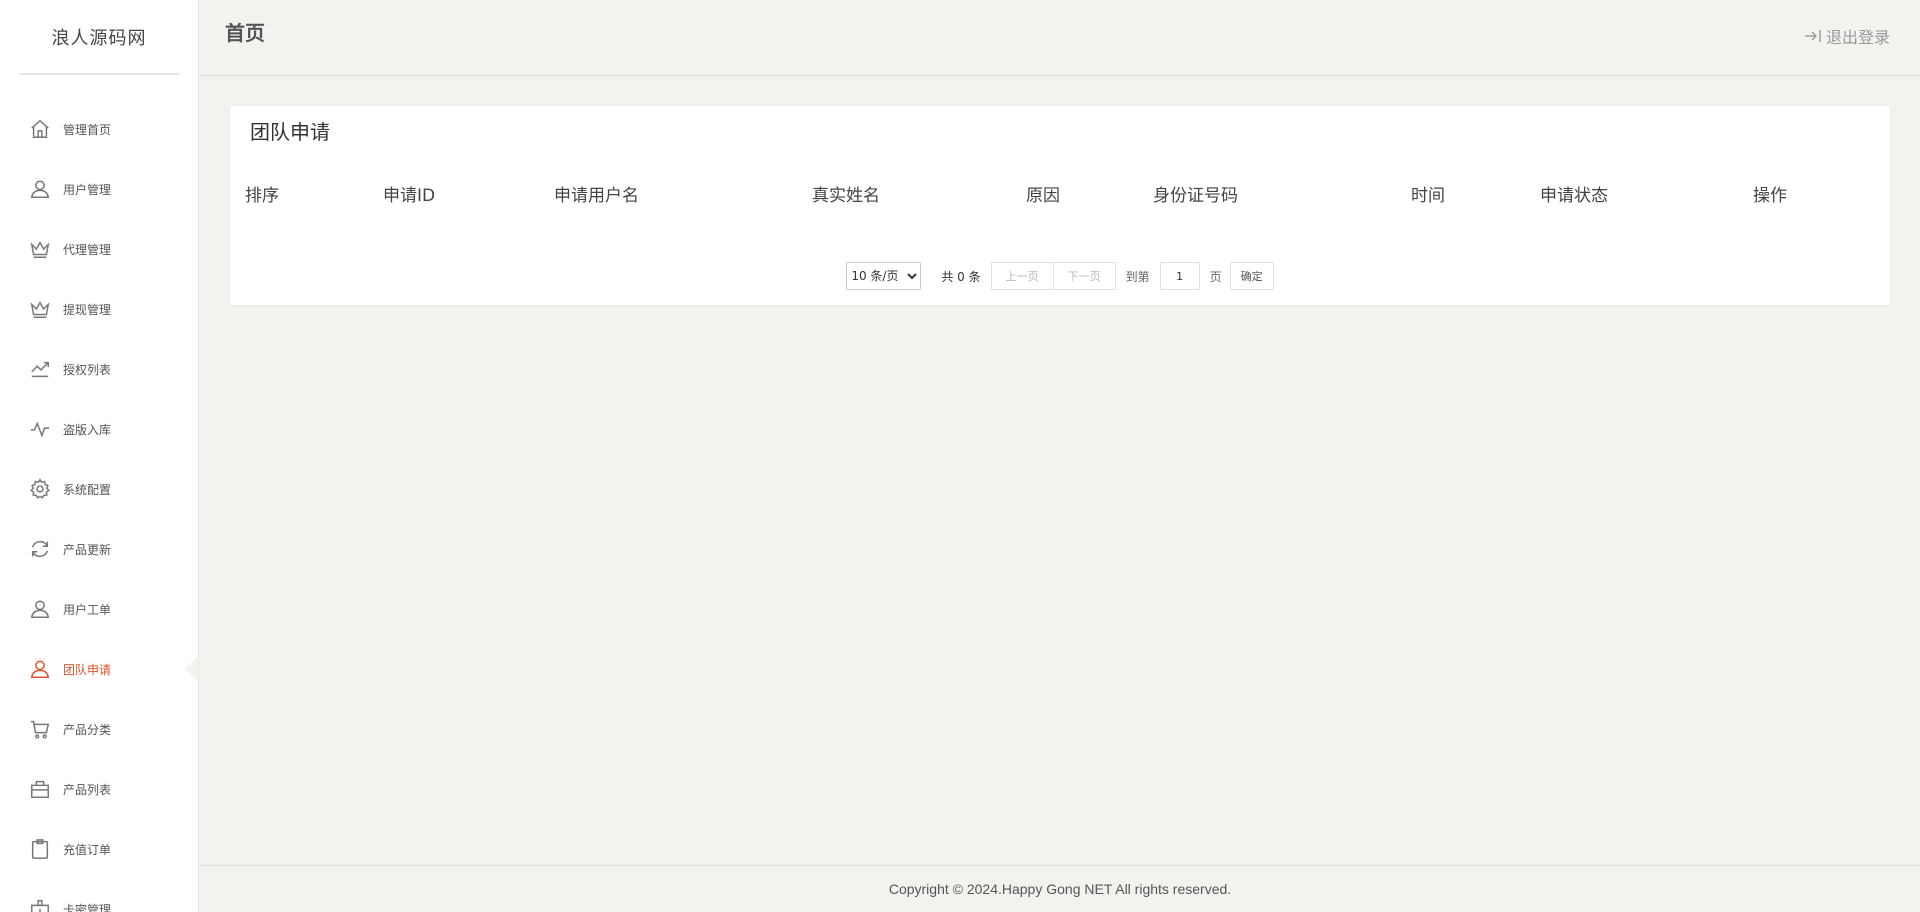 The image size is (1920, 912). I want to click on sidebar-item-team-applications: 团队申请, so click(99, 669).